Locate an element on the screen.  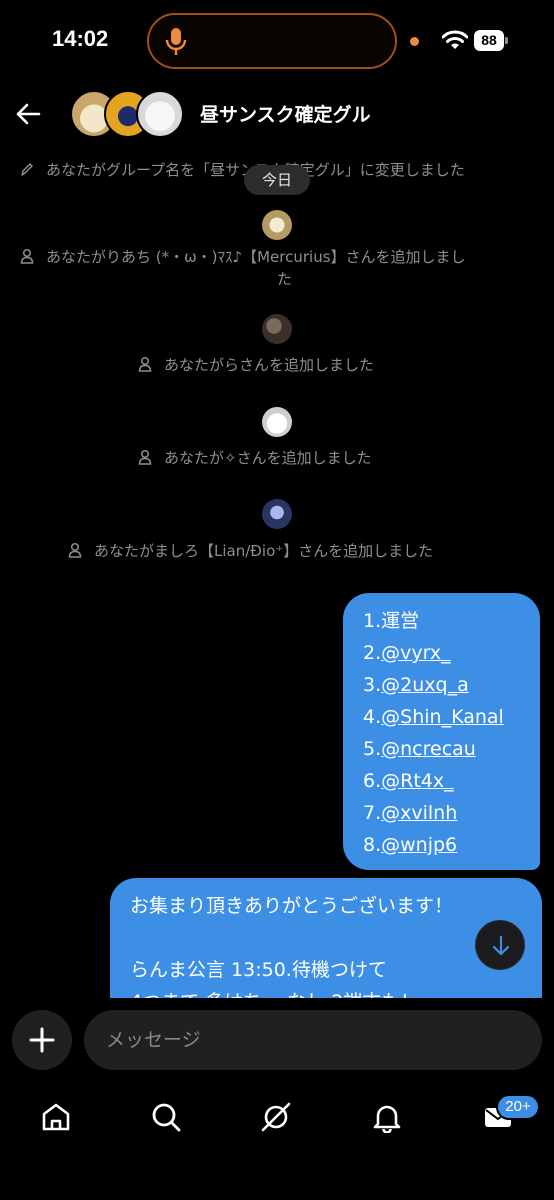
messages-count-badge: 20+ is located at coordinates (518, 1107).